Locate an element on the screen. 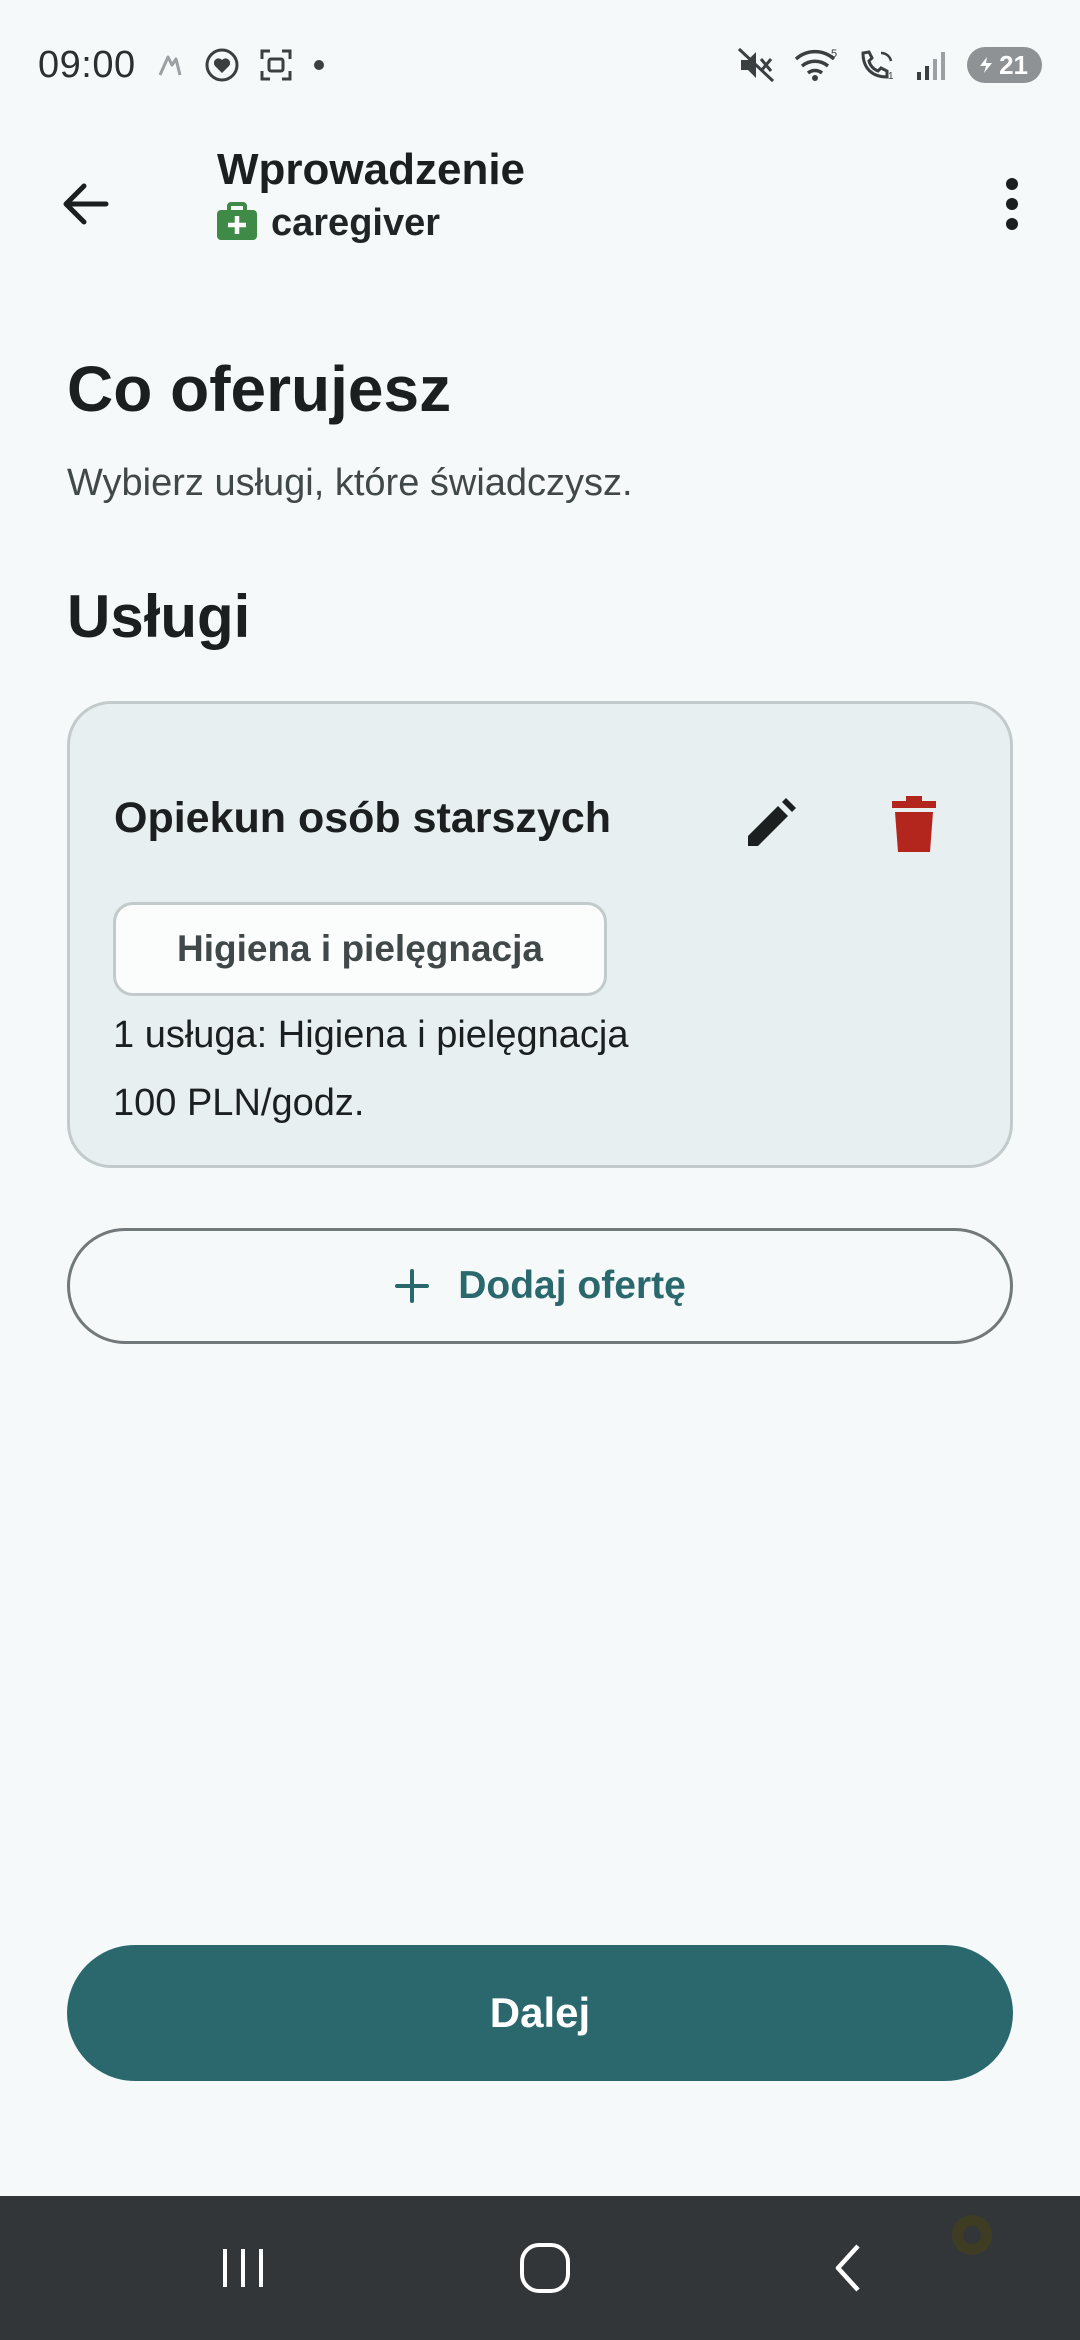  status-right: 5 1 21 is located at coordinates (889, 65).